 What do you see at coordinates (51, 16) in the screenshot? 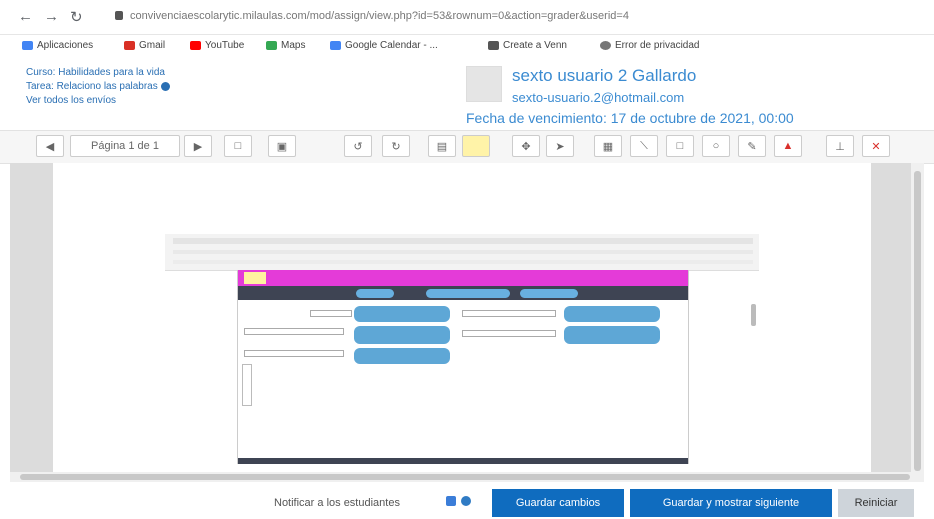
I see `forward-icon: →` at bounding box center [51, 16].